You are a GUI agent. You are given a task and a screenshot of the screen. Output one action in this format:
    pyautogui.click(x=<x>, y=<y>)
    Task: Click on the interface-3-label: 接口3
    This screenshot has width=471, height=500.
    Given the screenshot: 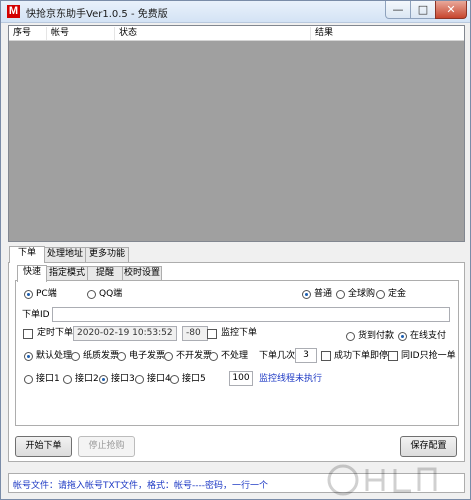 What is the action you would take?
    pyautogui.click(x=123, y=379)
    